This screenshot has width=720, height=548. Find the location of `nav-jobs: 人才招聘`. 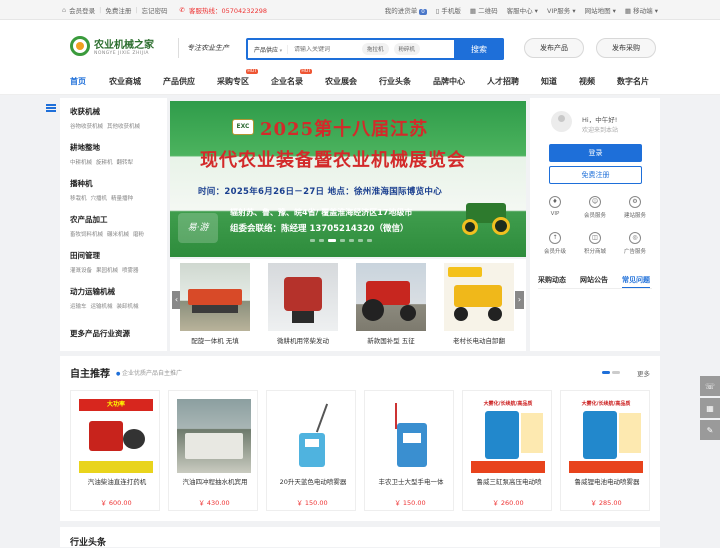

nav-jobs: 人才招聘 is located at coordinates (503, 81).